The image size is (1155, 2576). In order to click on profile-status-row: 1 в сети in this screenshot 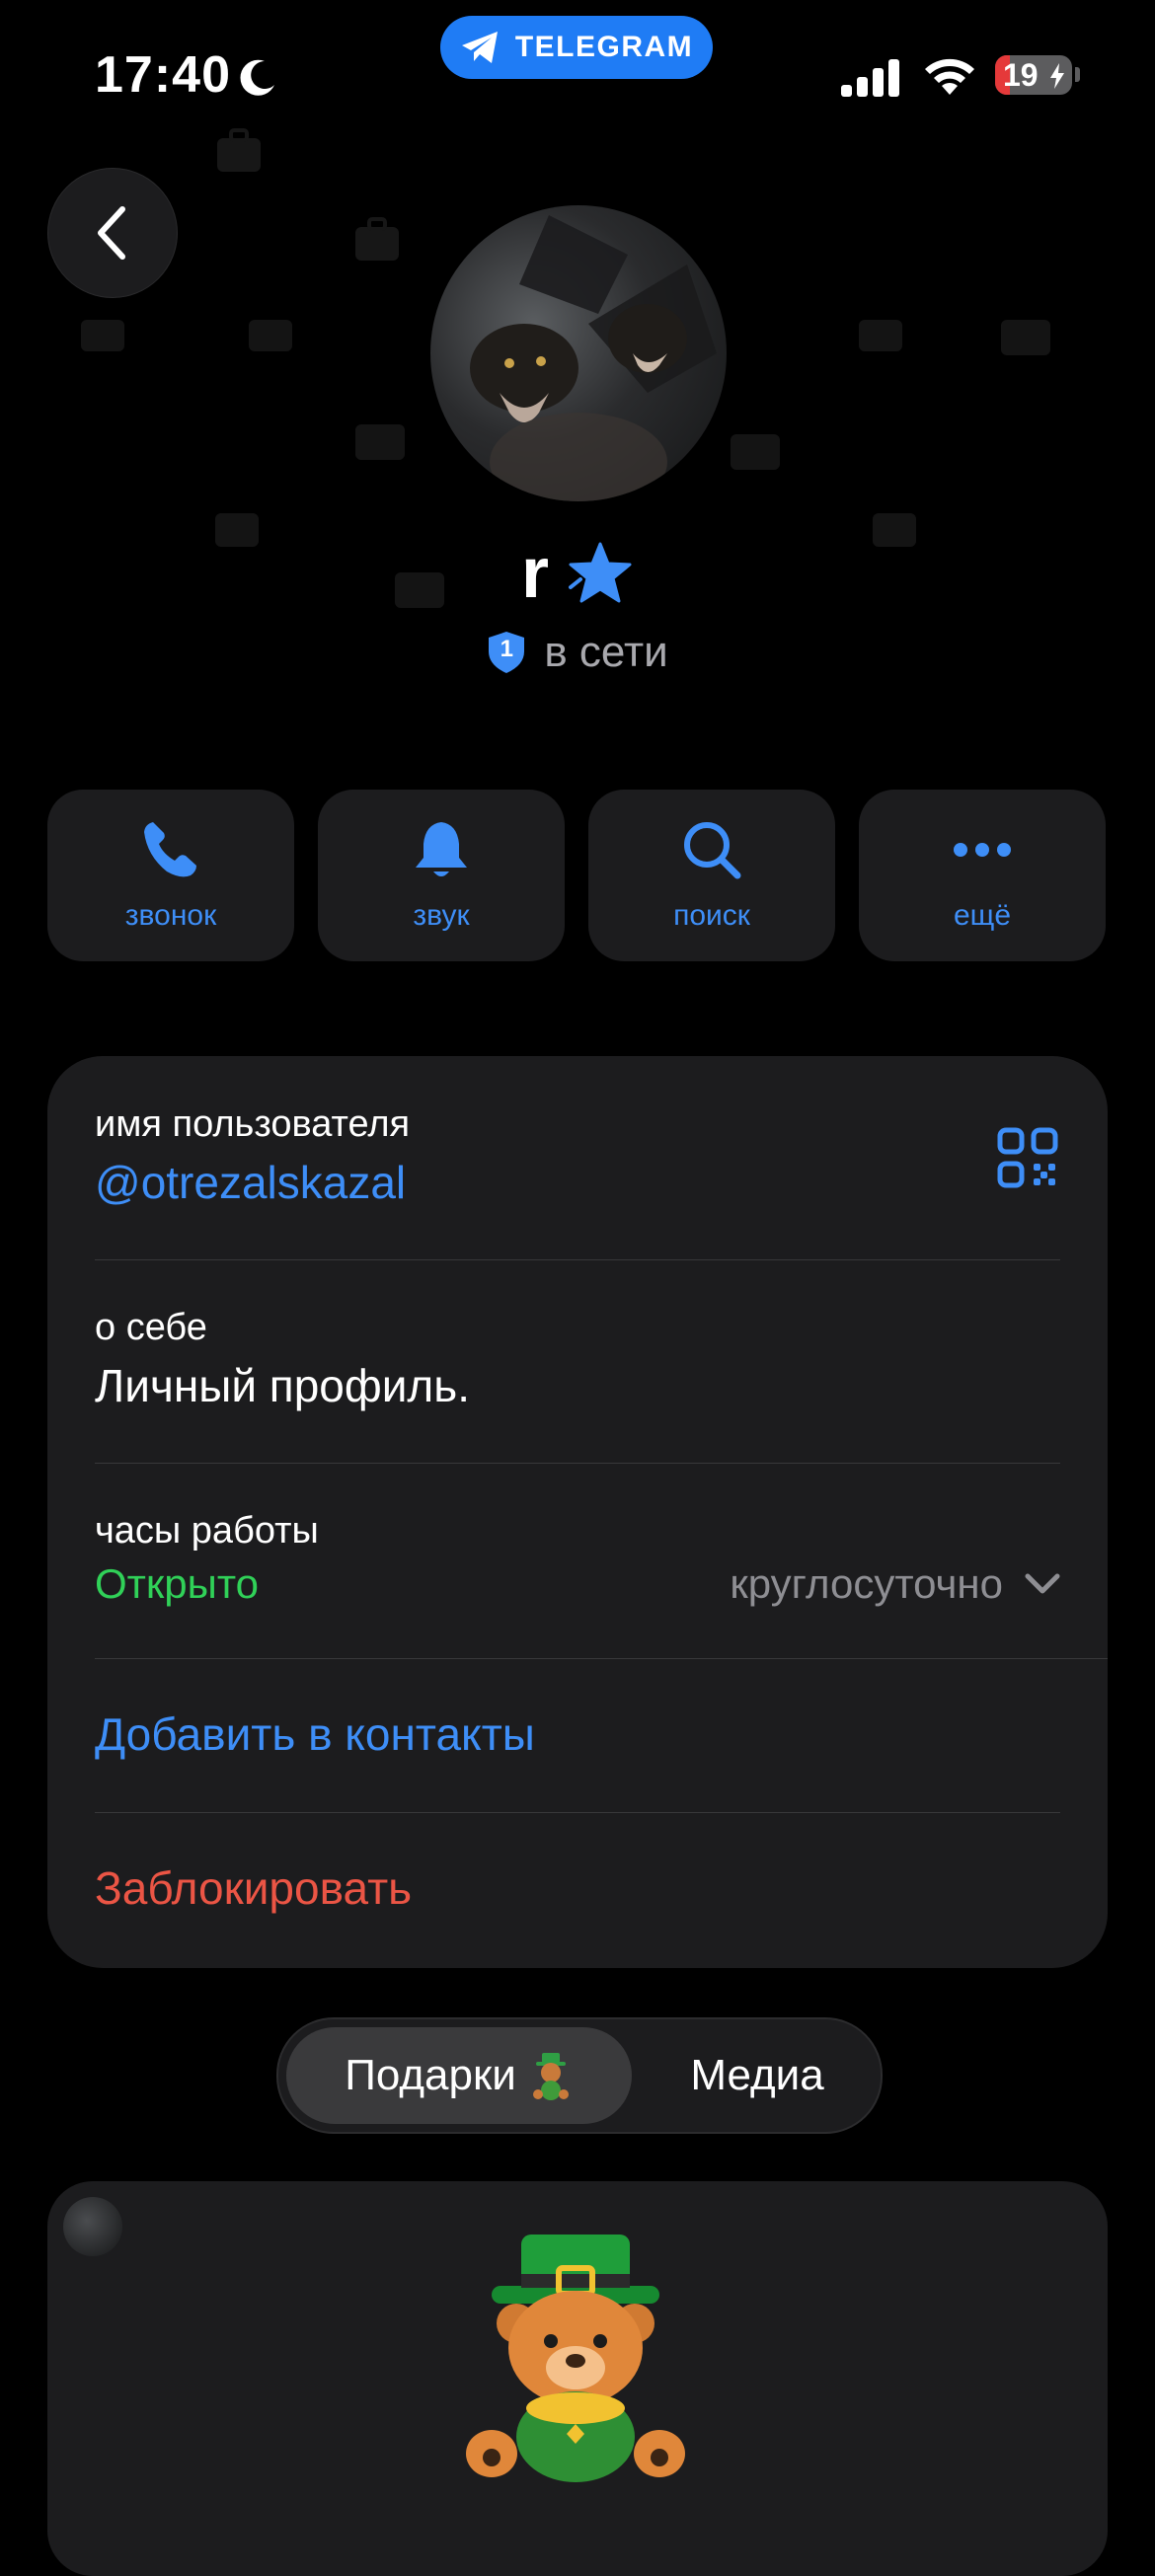, I will do `click(577, 652)`.